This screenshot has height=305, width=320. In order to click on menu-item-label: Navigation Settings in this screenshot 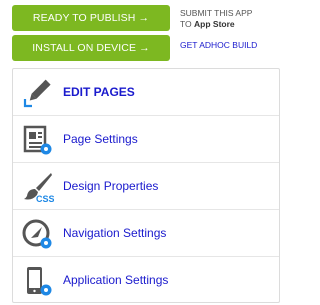, I will do `click(115, 233)`.